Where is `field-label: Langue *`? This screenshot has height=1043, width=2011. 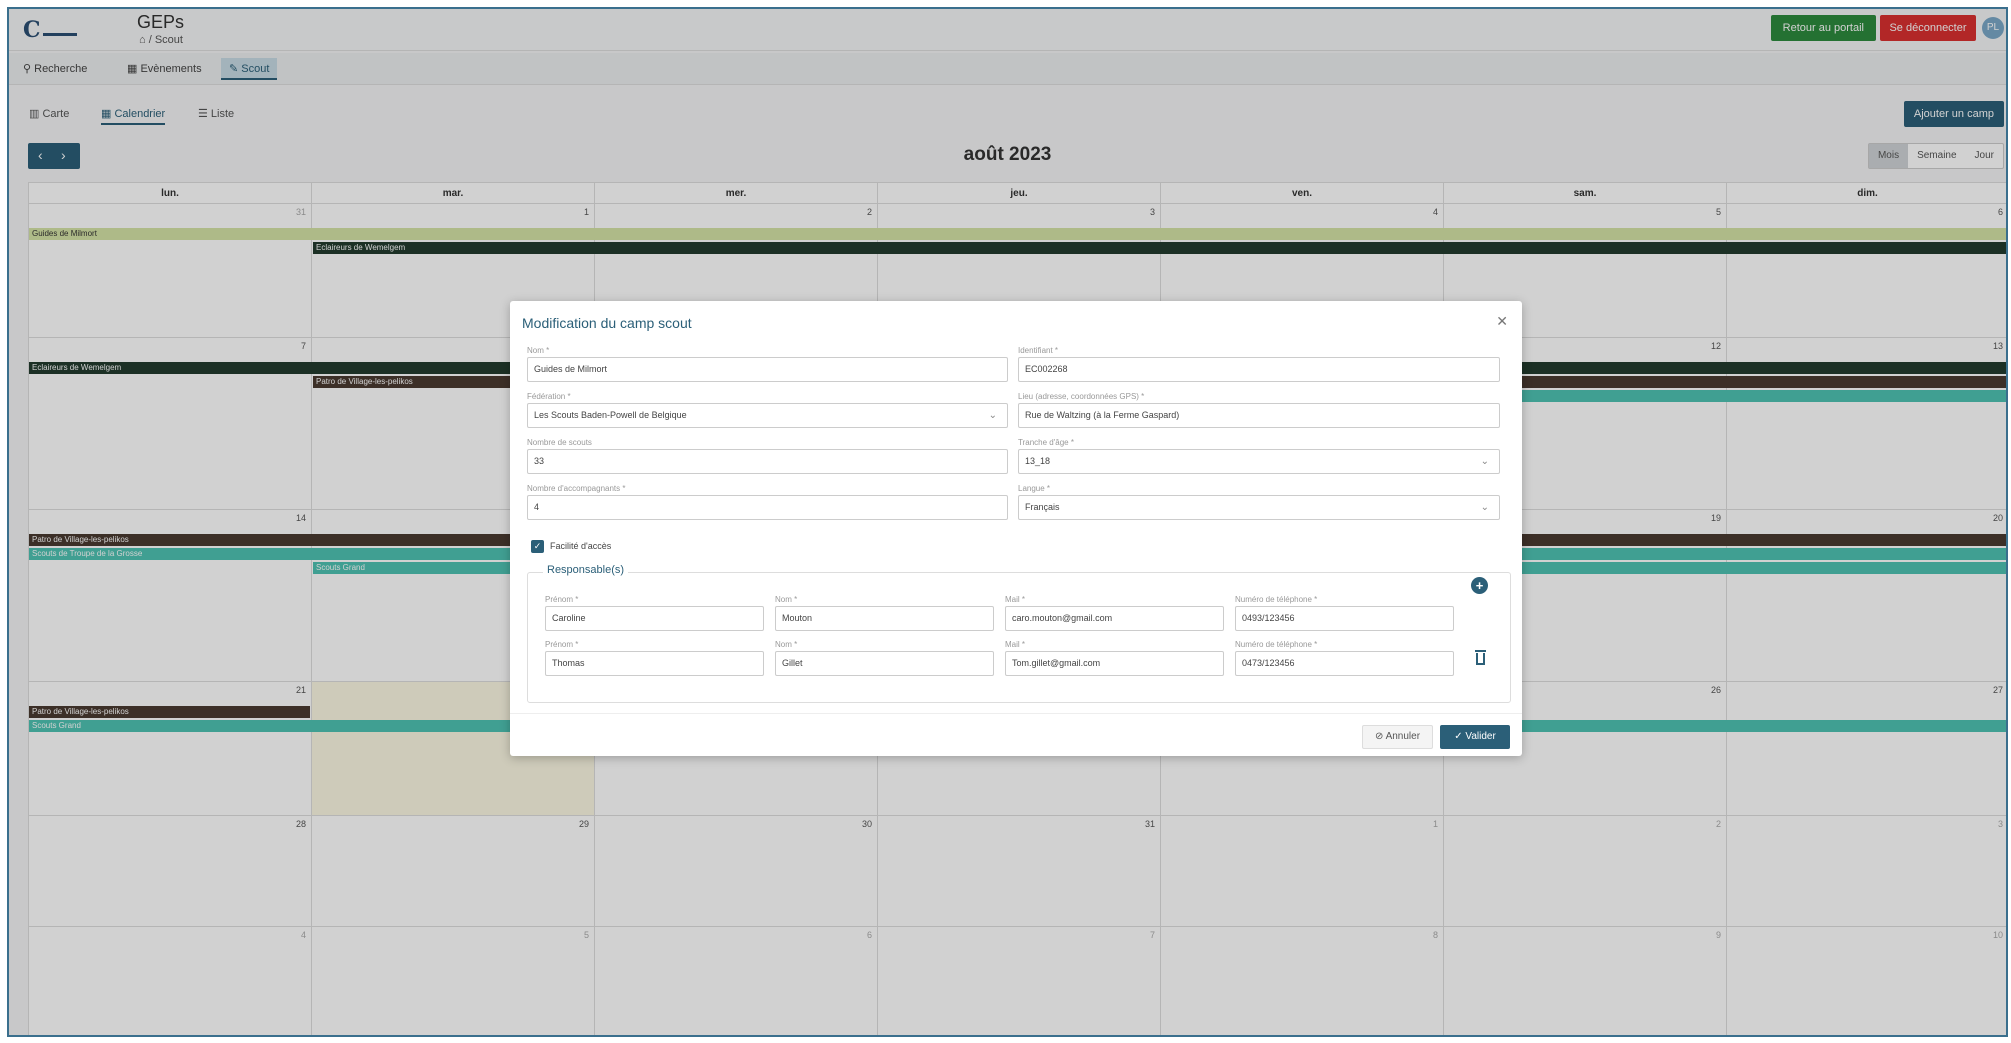
field-label: Langue * is located at coordinates (1034, 488).